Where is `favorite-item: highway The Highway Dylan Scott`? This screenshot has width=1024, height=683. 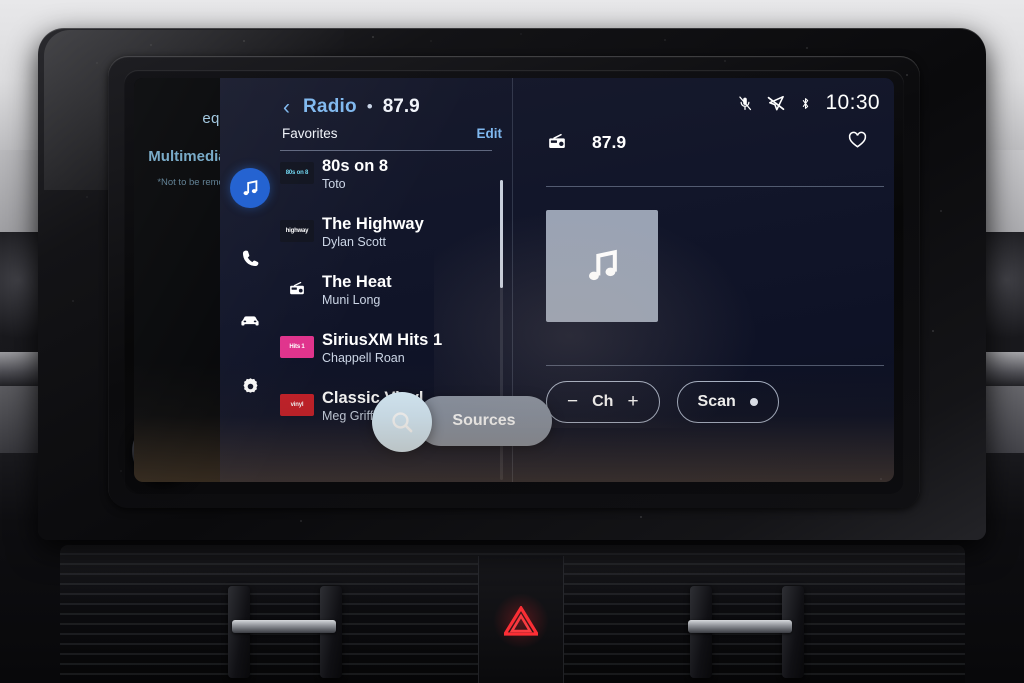 favorite-item: highway The Highway Dylan Scott is located at coordinates (391, 243).